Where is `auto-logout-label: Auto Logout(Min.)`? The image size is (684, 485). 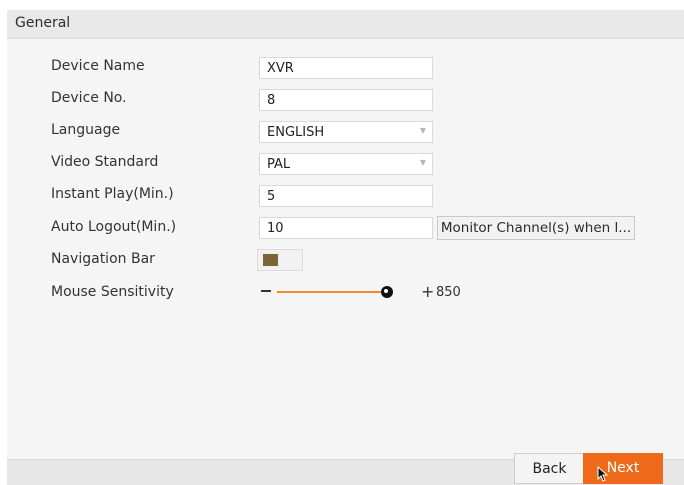 auto-logout-label: Auto Logout(Min.) is located at coordinates (114, 227).